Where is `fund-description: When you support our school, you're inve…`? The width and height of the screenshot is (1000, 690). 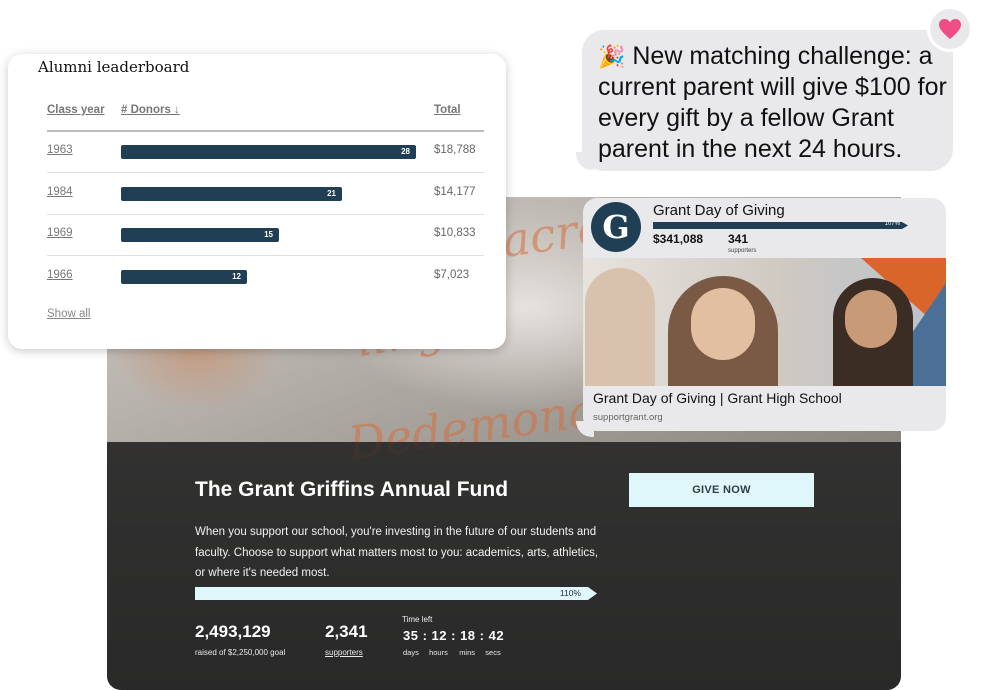 fund-description: When you support our school, you're inve… is located at coordinates (397, 552).